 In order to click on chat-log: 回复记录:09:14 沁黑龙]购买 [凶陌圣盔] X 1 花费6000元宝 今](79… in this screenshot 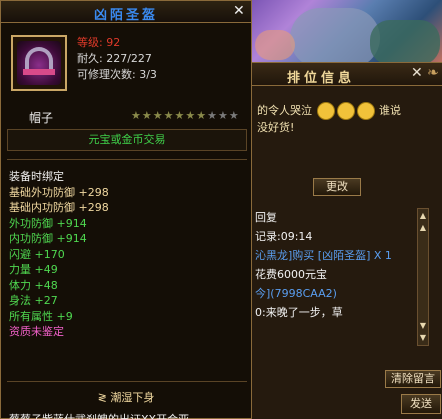, I will do `click(335, 265)`.